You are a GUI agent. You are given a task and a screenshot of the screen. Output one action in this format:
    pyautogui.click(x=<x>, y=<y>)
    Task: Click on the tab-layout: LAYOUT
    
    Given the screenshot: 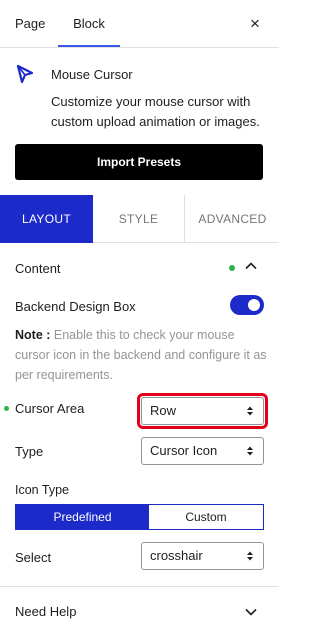 What is the action you would take?
    pyautogui.click(x=46, y=219)
    